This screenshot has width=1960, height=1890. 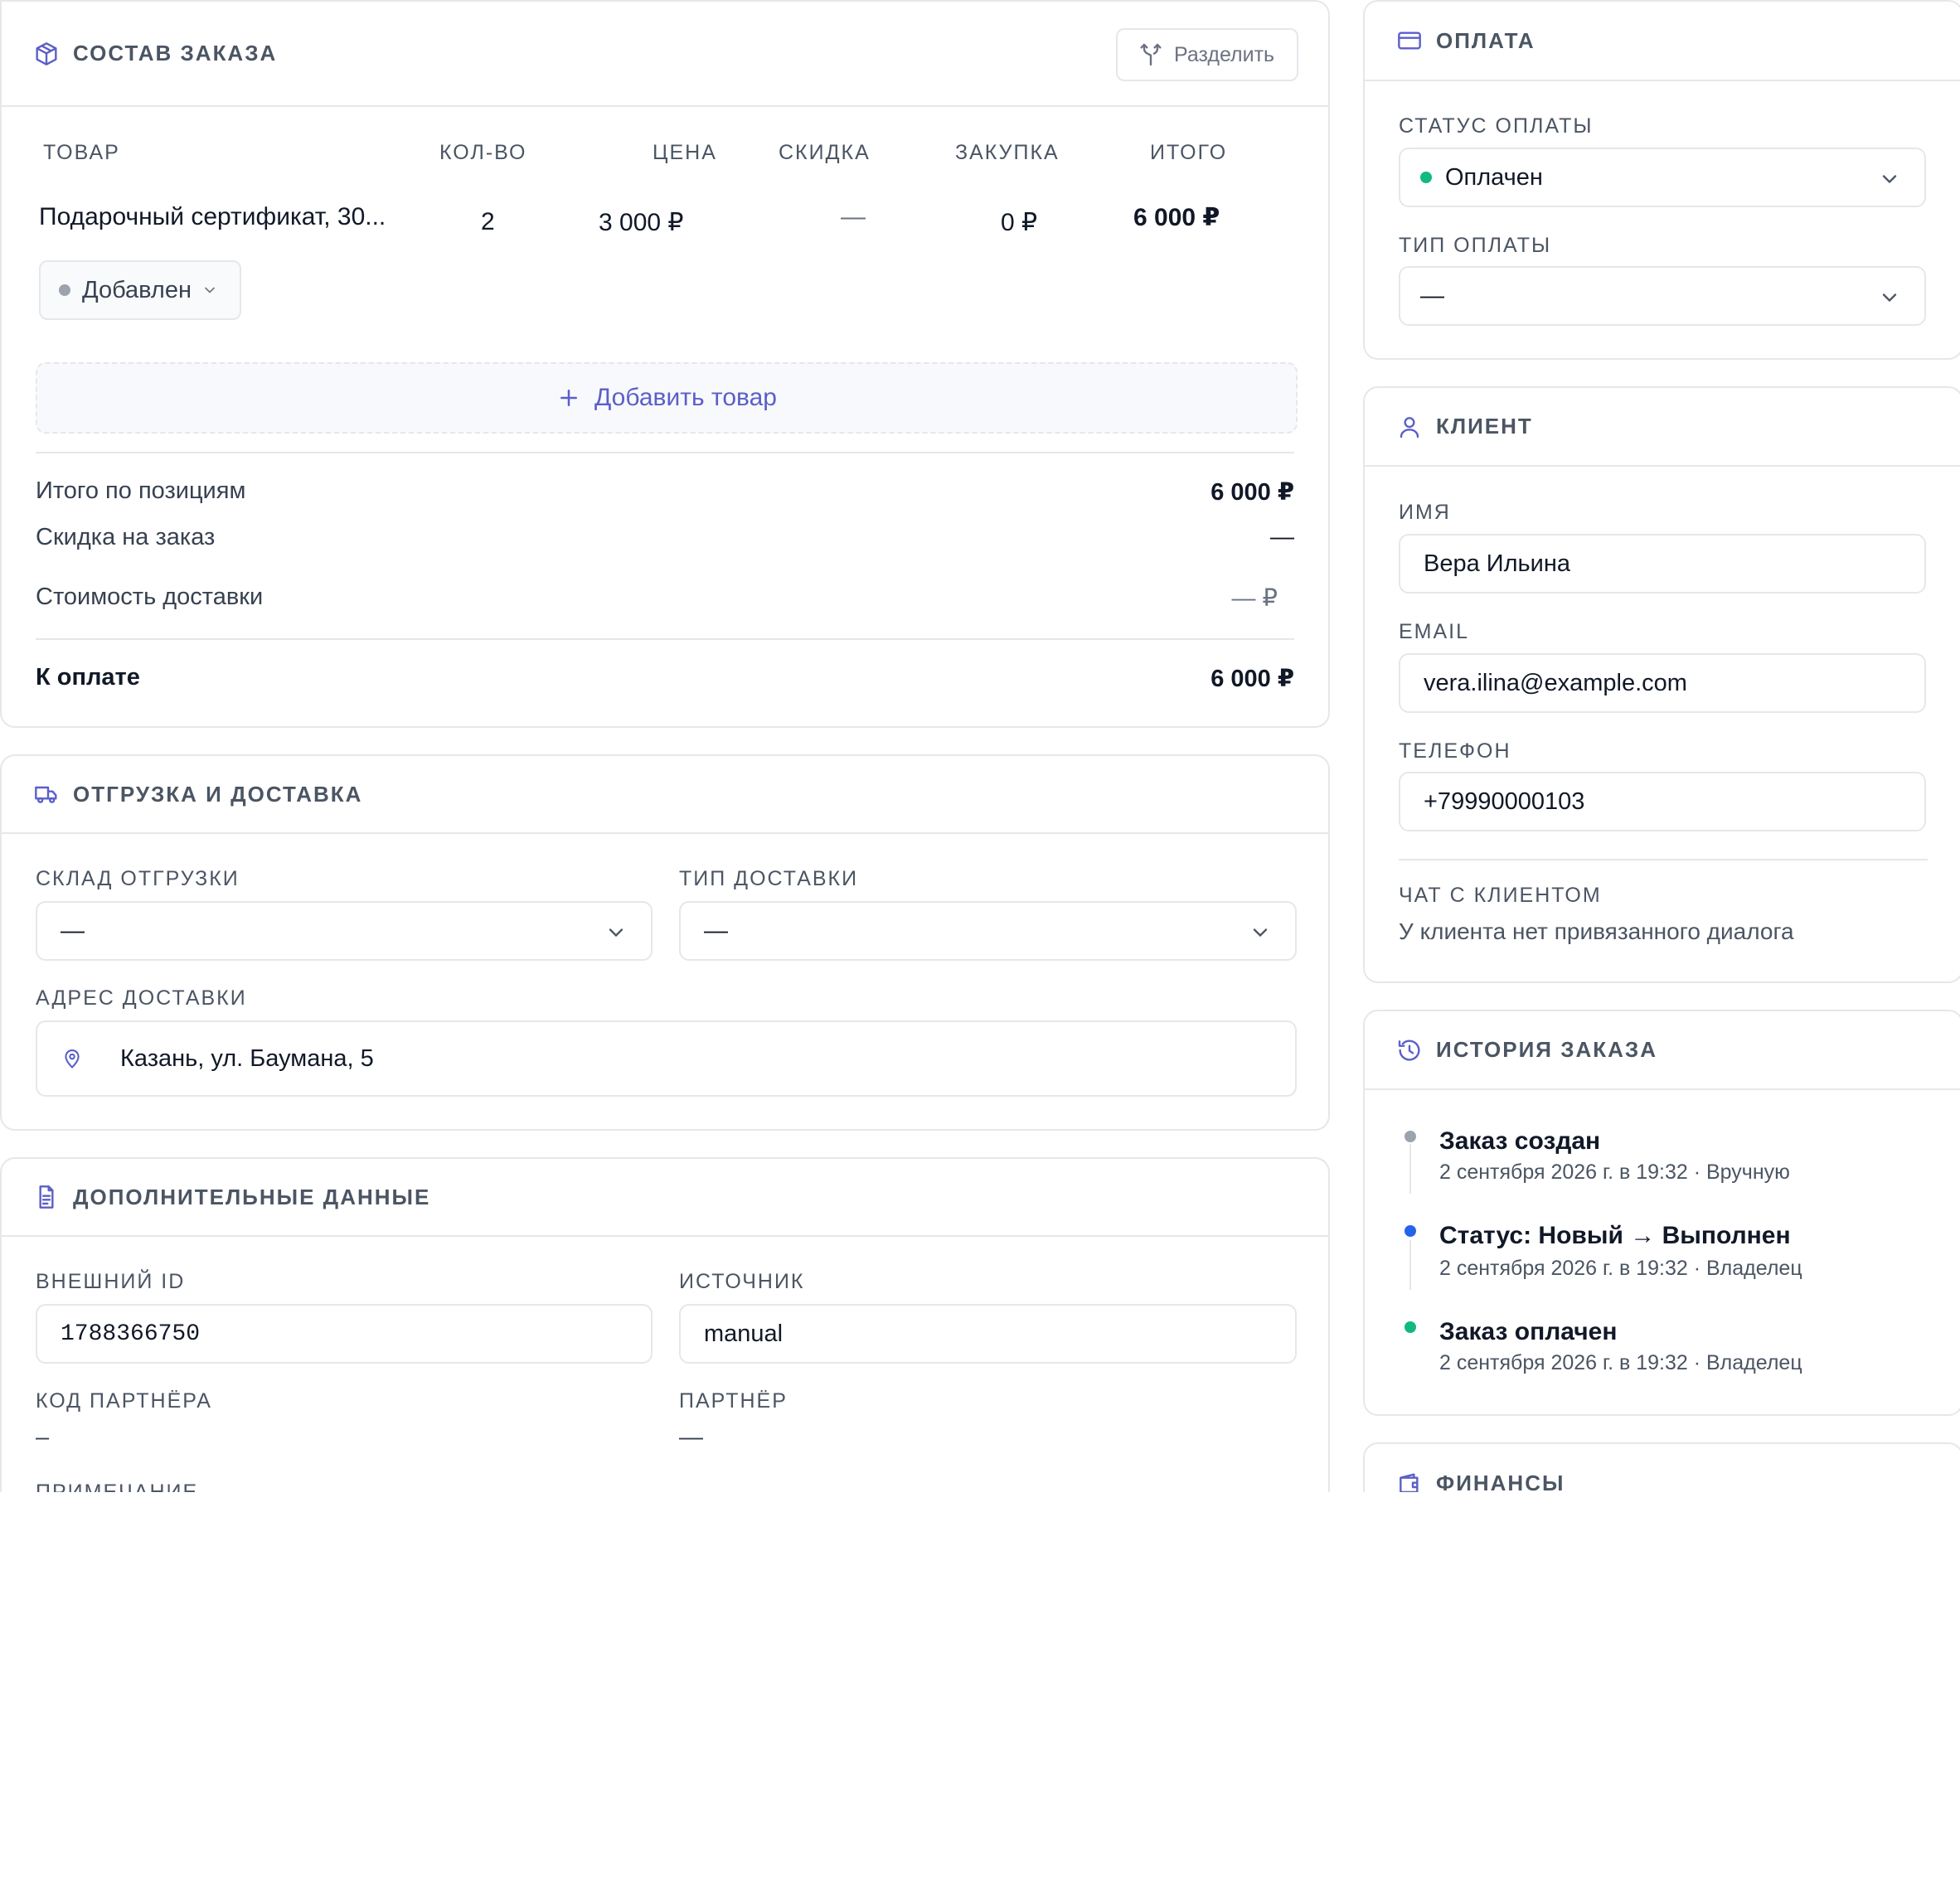 What do you see at coordinates (1614, 1172) in the screenshot?
I see `history-event-meta: 2 сентября 2026 г. в 19:32 · Вручную` at bounding box center [1614, 1172].